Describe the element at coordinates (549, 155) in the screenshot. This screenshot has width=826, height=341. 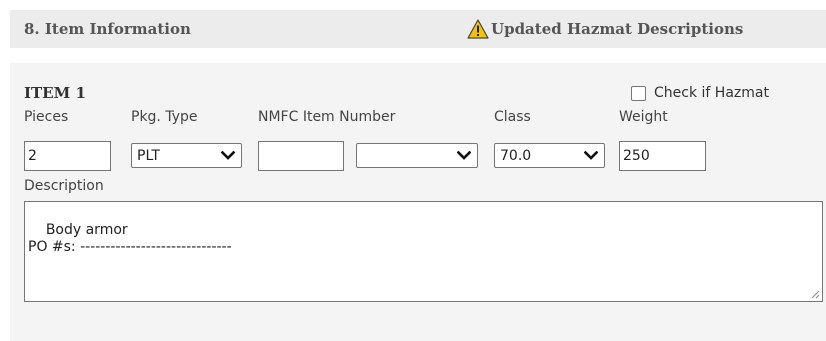
I see `class-select: 70.0` at that location.